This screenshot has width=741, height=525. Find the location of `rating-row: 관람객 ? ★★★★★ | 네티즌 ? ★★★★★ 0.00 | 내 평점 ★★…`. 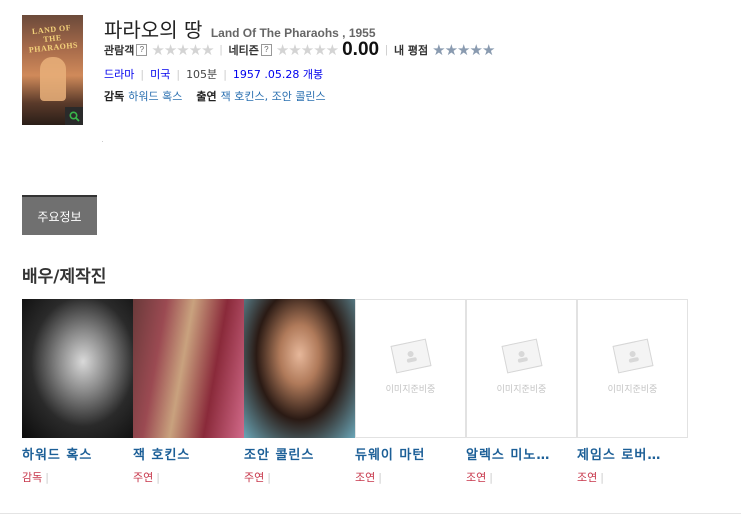

rating-row: 관람객 ? ★★★★★ | 네티즌 ? ★★★★★ 0.00 | 내 평점 ★★… is located at coordinates (299, 49).